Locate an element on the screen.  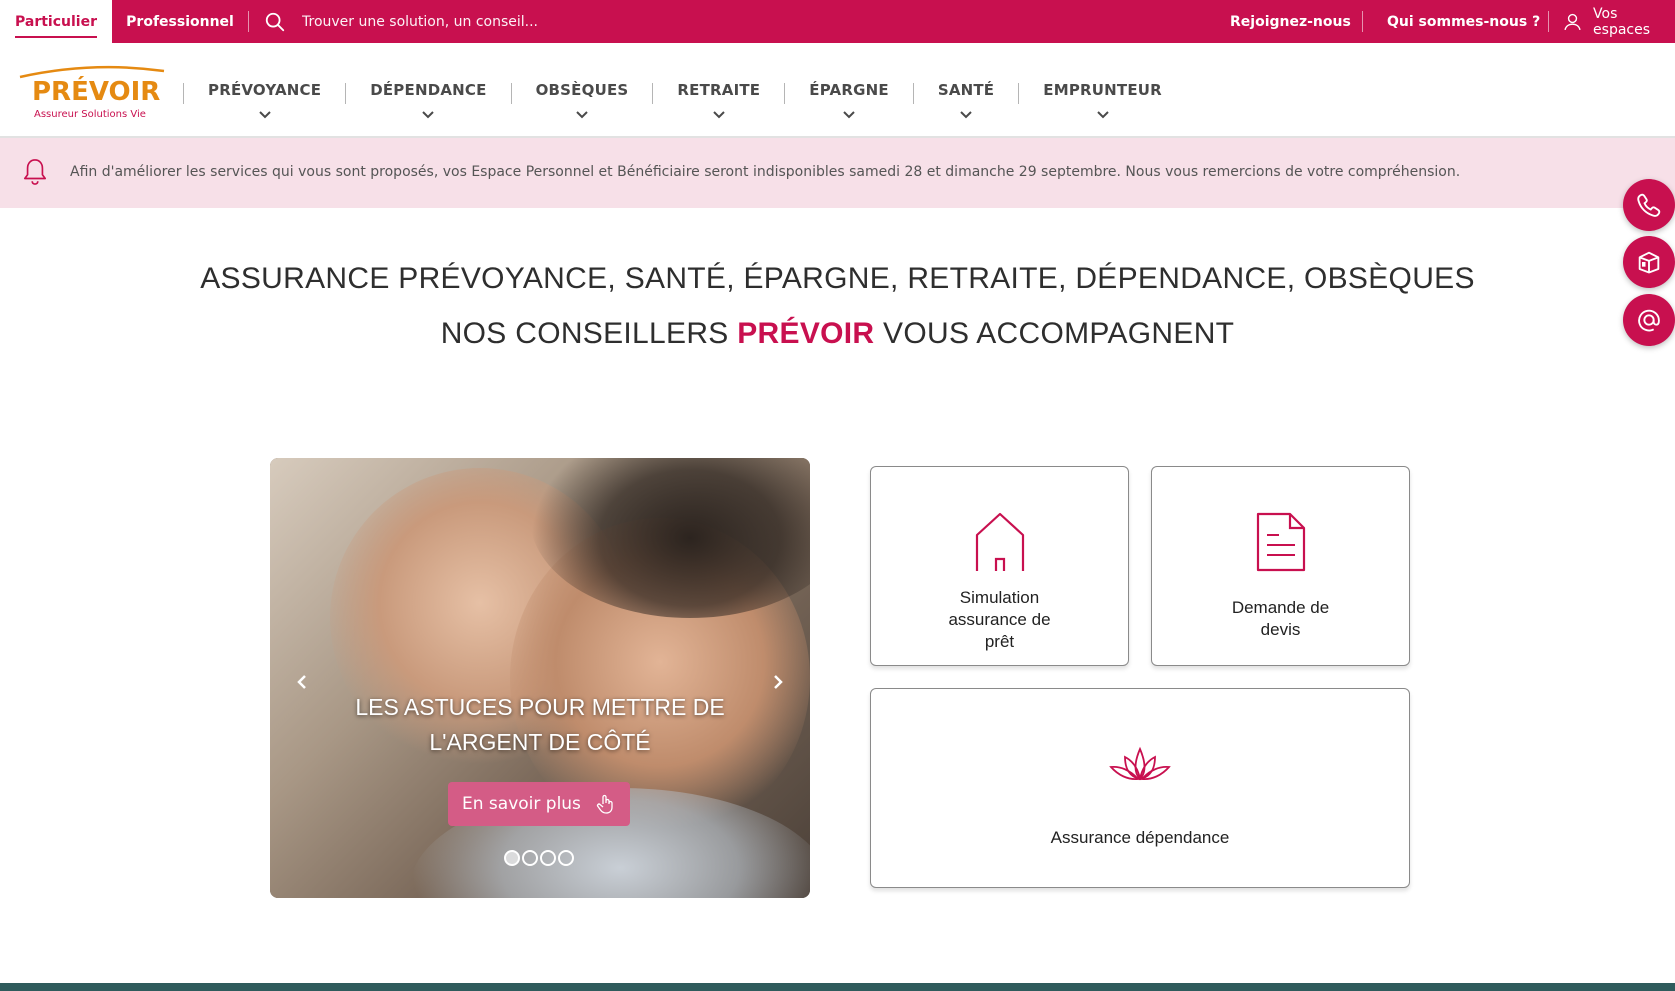
pointer-hand-icon is located at coordinates (604, 804).